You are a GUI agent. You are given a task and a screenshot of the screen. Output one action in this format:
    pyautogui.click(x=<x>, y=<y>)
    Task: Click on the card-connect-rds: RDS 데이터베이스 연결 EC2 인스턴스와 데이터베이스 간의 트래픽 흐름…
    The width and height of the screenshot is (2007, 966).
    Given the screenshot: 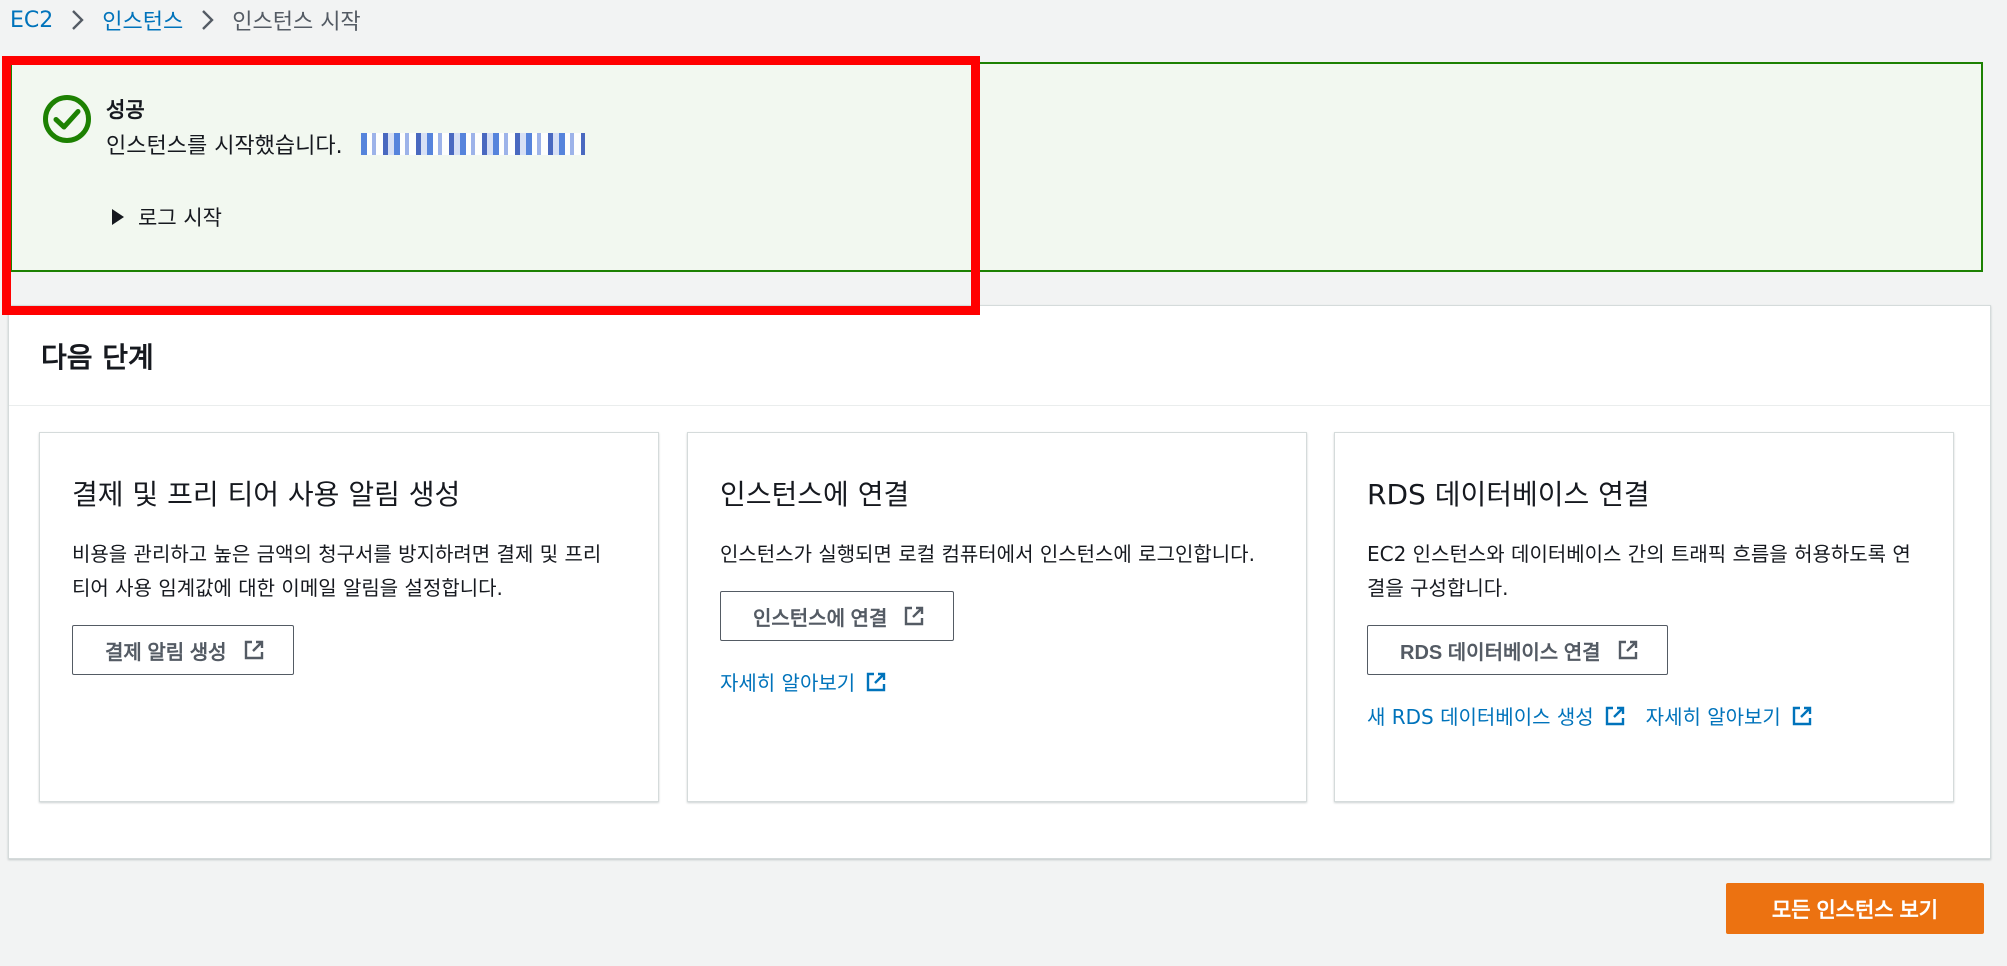 What is the action you would take?
    pyautogui.click(x=1644, y=617)
    